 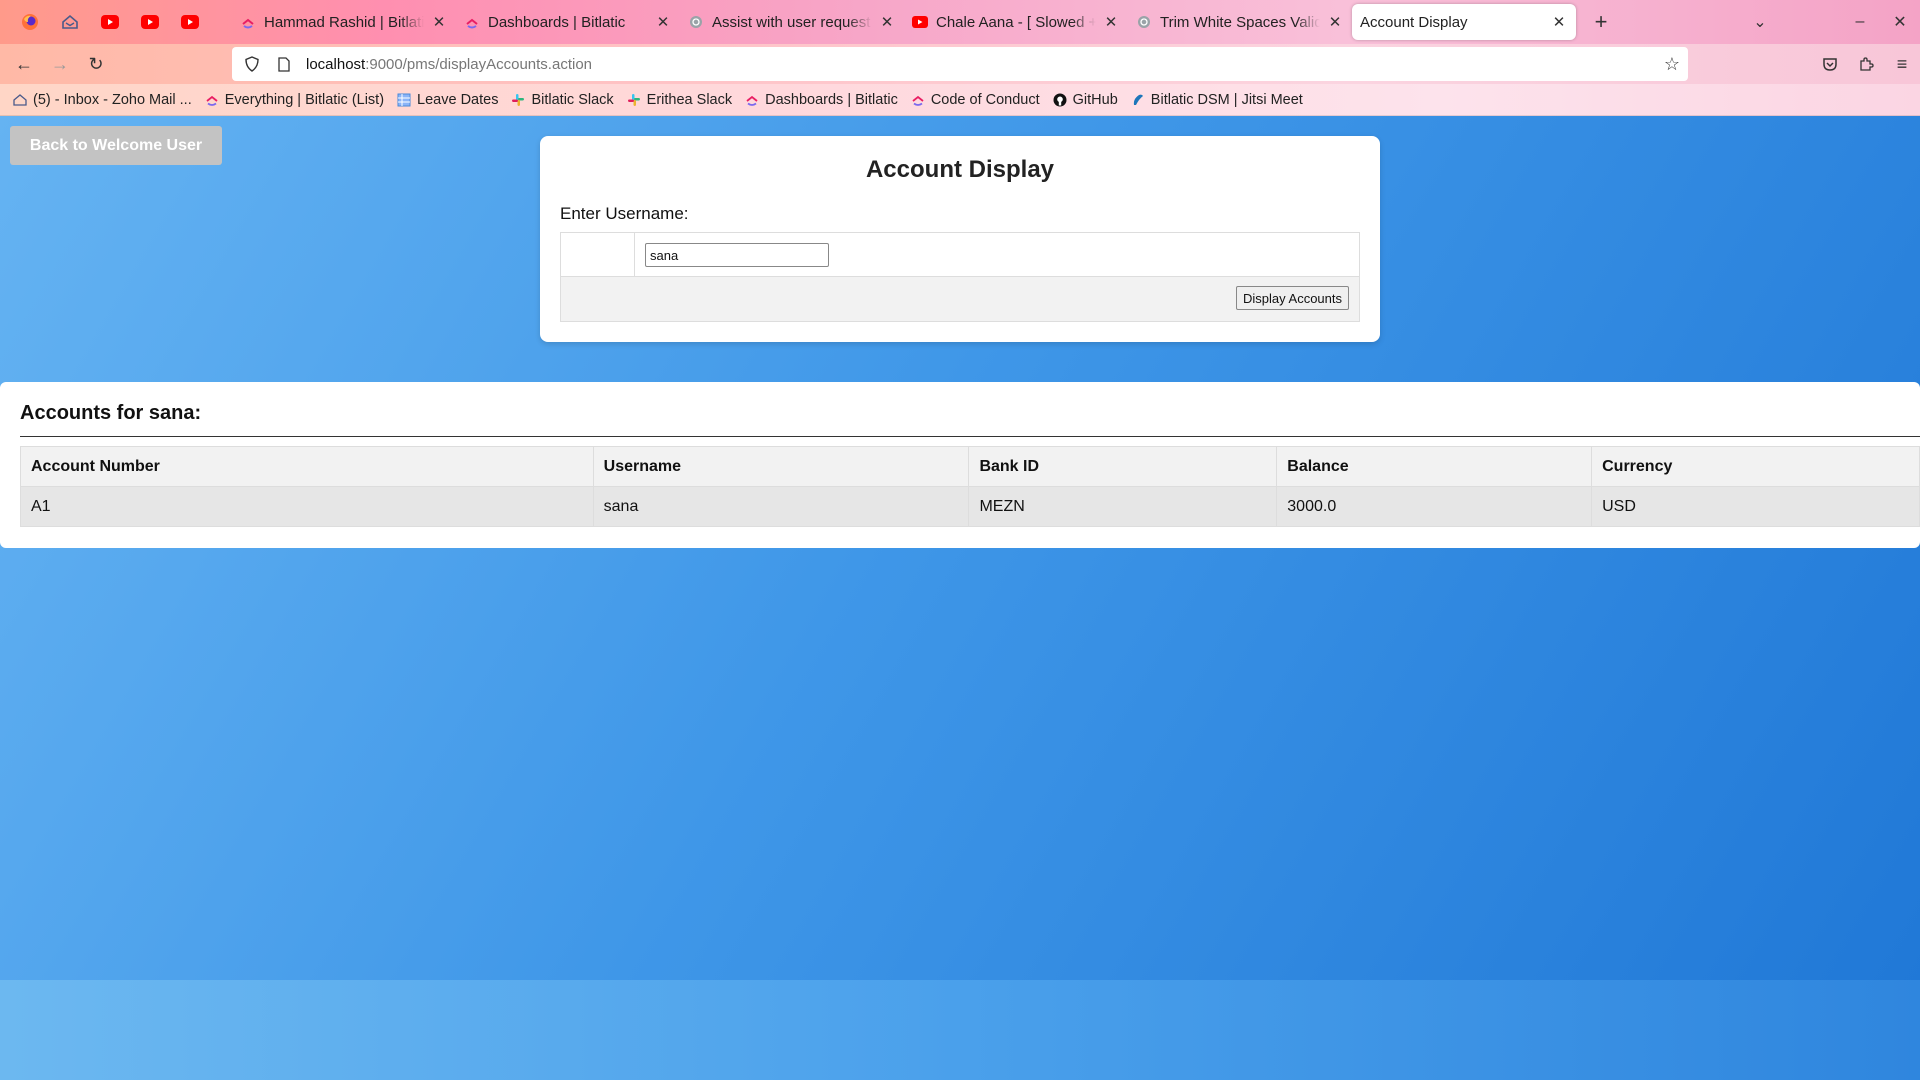 I want to click on tab-trim-white-spaces: Trim White Spaces Valida ✕, so click(x=1240, y=22).